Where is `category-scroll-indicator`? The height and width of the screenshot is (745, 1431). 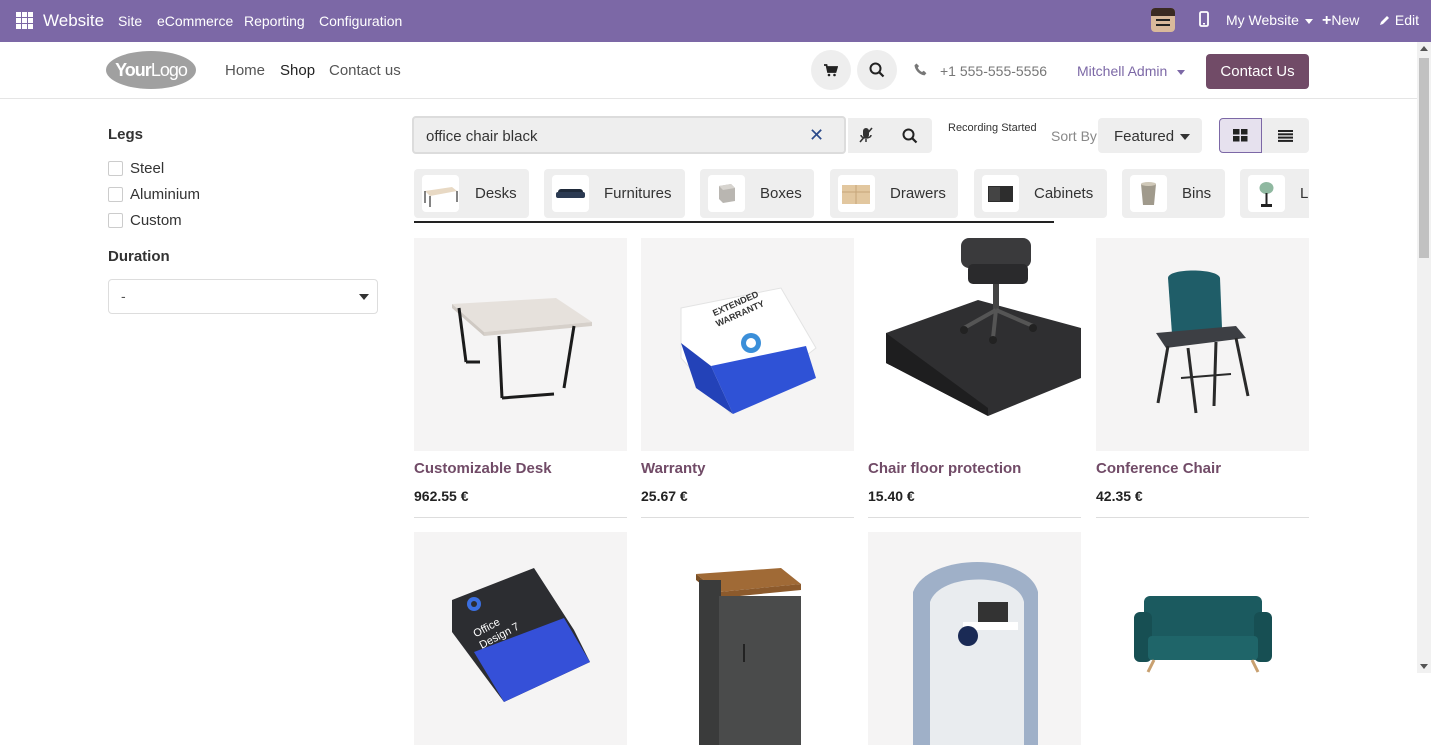
category-scroll-indicator is located at coordinates (734, 222).